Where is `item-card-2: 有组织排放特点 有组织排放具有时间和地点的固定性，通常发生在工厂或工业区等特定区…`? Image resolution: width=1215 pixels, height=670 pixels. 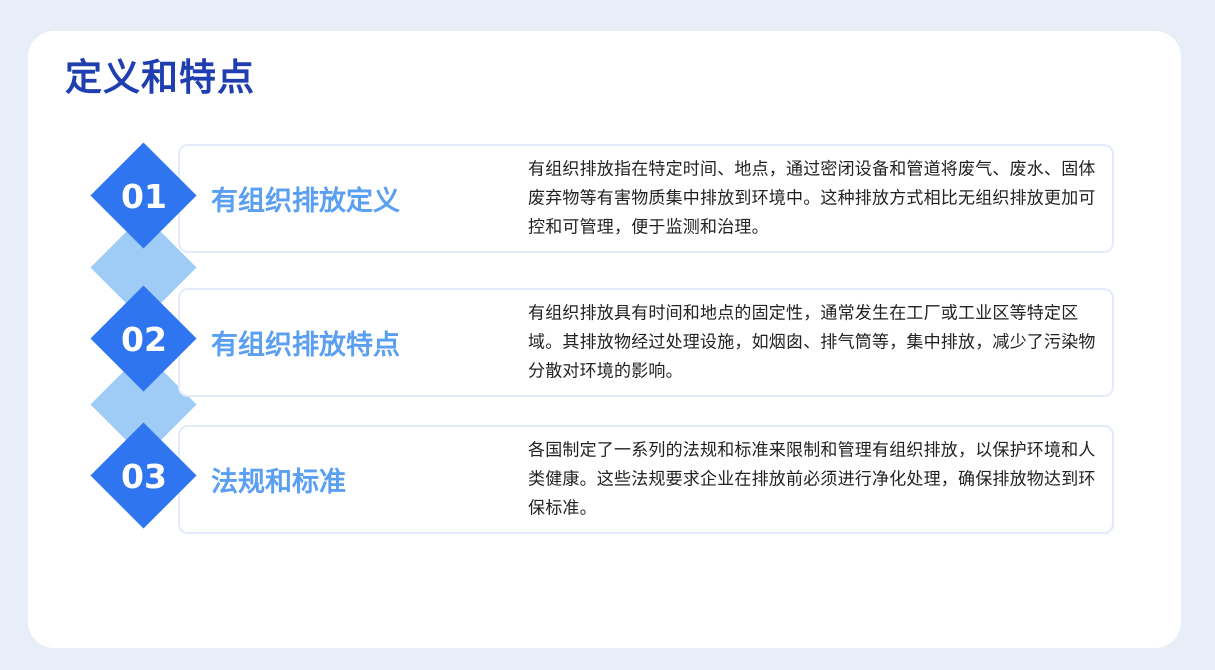 item-card-2: 有组织排放特点 有组织排放具有时间和地点的固定性，通常发生在工厂或工业区等特定区… is located at coordinates (646, 342).